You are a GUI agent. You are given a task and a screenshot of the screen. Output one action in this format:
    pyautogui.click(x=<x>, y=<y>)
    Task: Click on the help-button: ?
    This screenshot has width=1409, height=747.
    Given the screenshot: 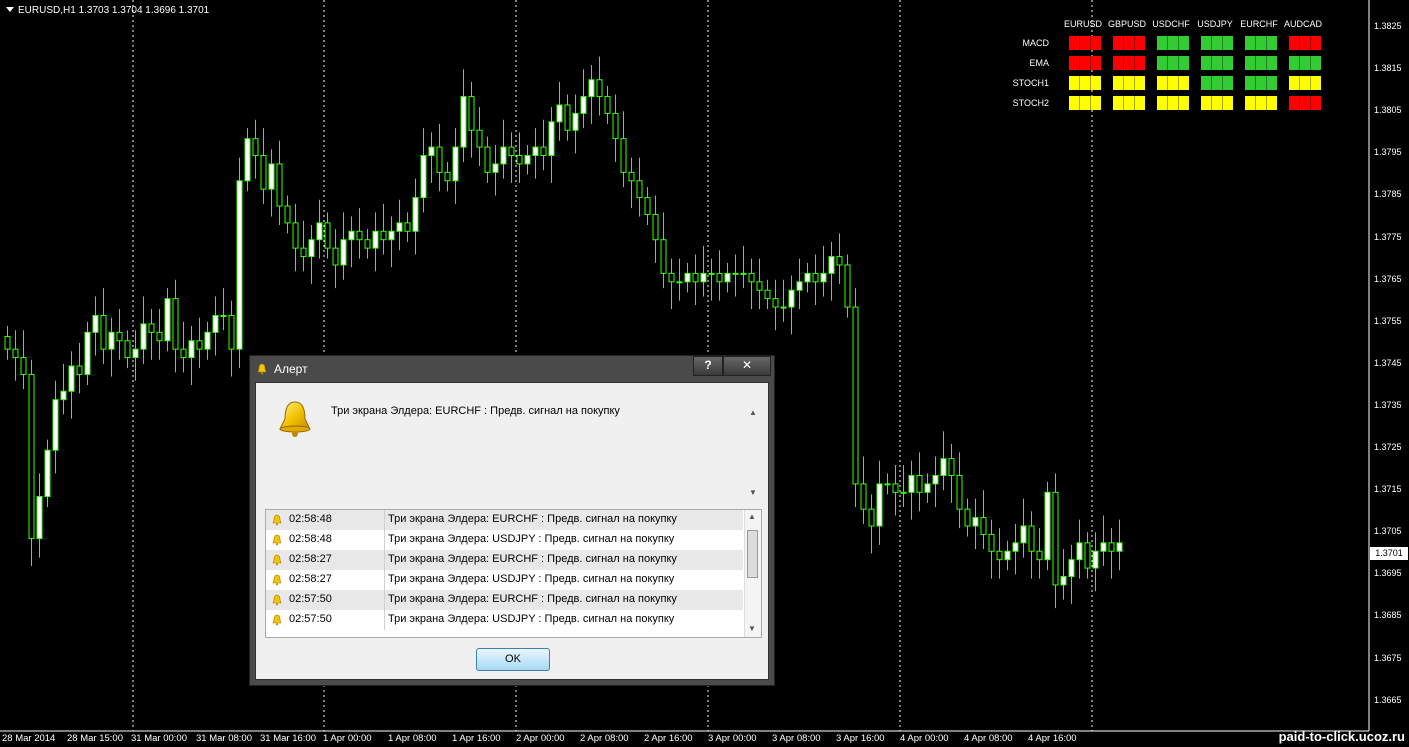 What is the action you would take?
    pyautogui.click(x=708, y=366)
    